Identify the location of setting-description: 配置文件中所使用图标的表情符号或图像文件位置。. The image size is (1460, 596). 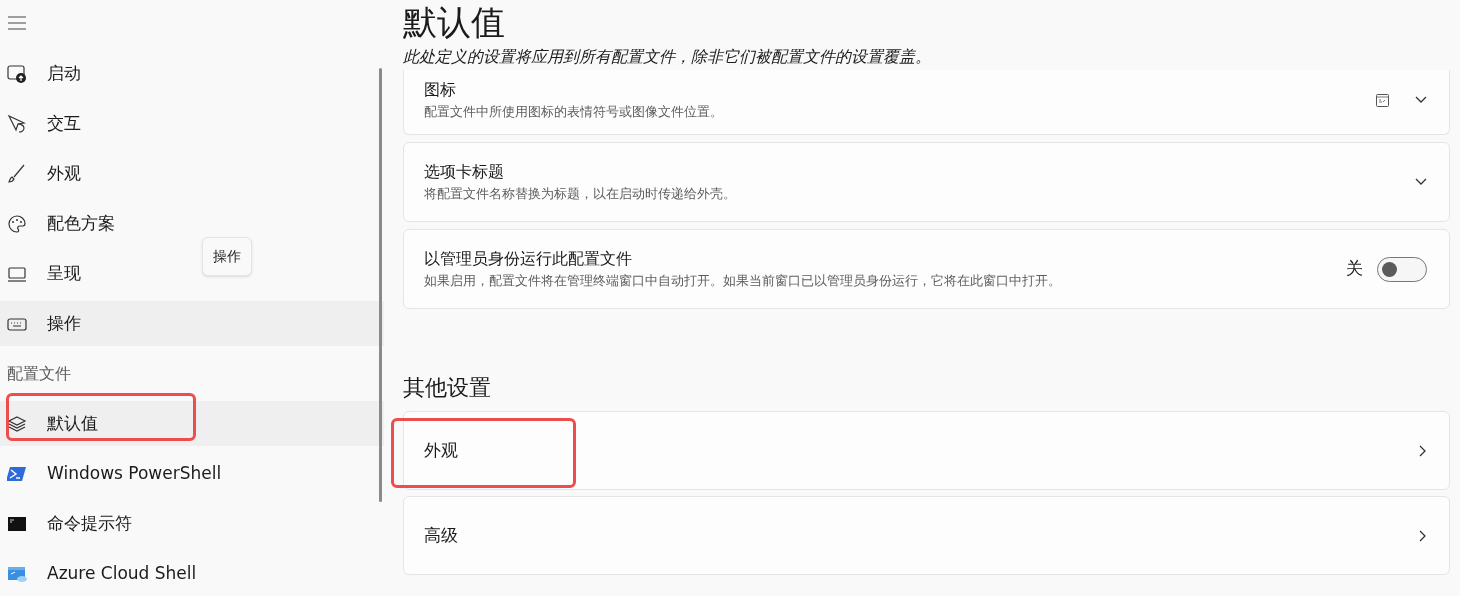
(574, 112).